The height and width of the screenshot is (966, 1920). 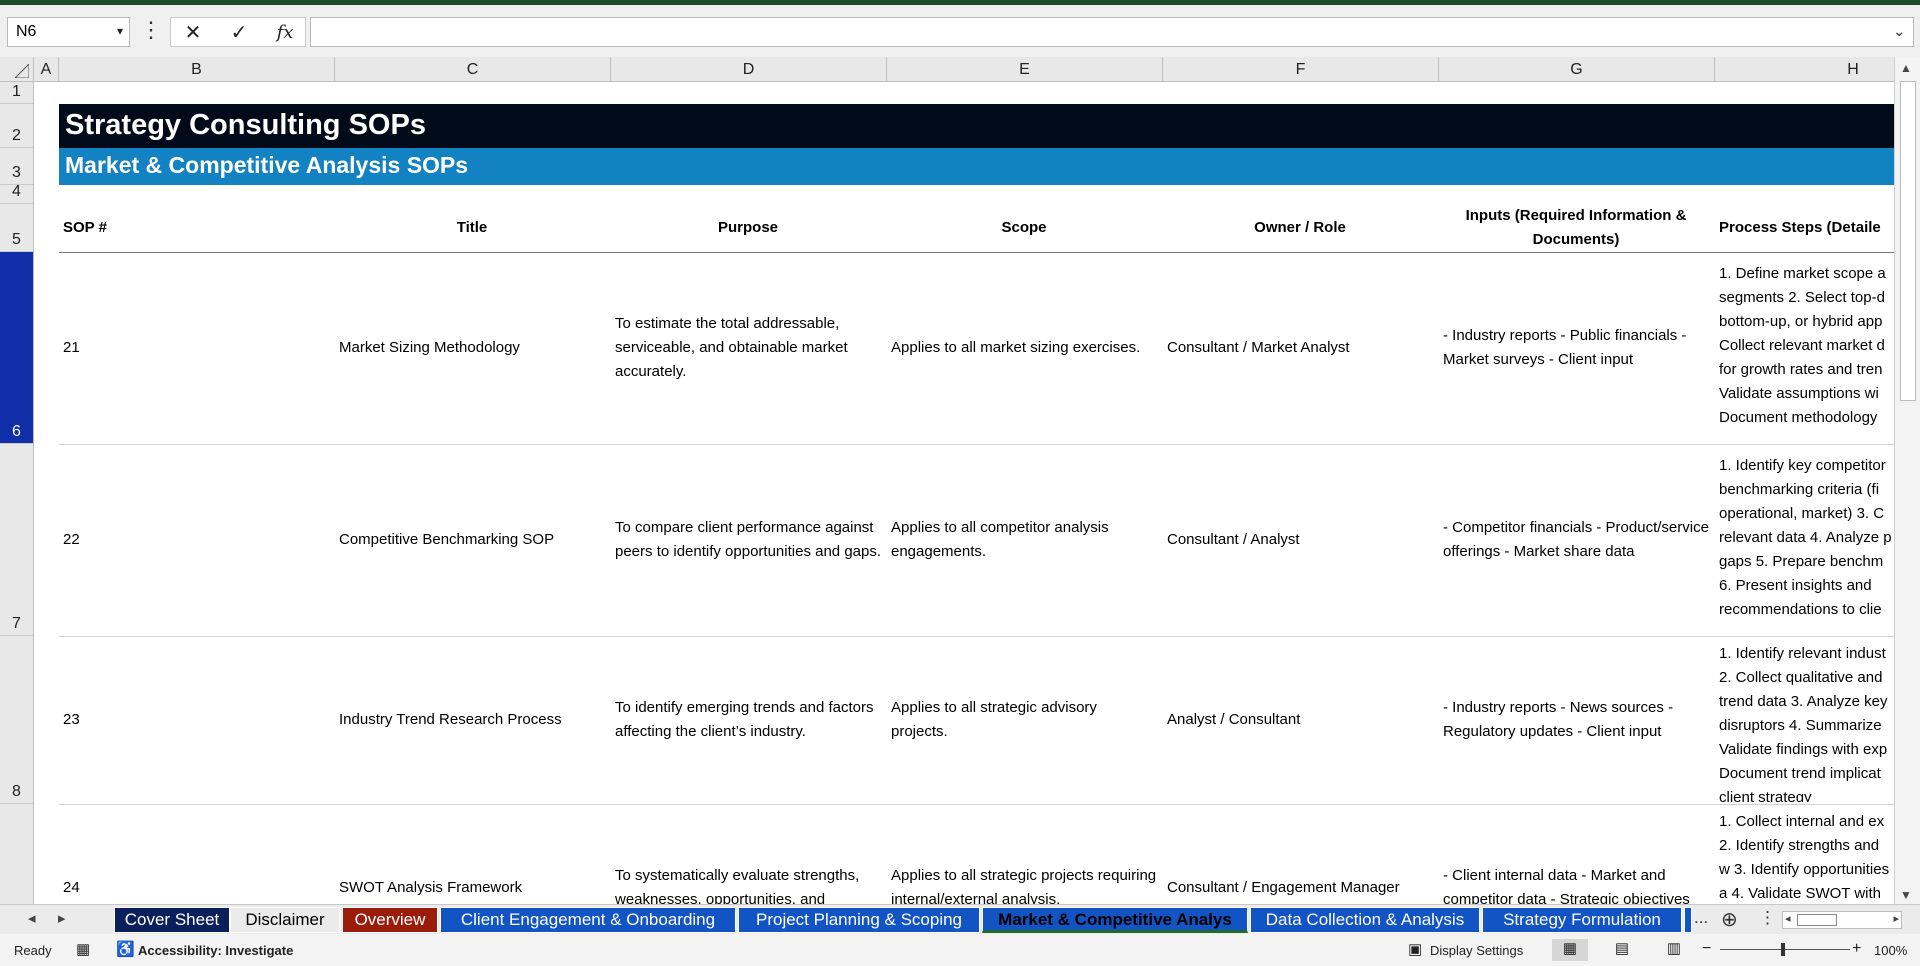 I want to click on normal-view-button: ▦, so click(x=1570, y=950).